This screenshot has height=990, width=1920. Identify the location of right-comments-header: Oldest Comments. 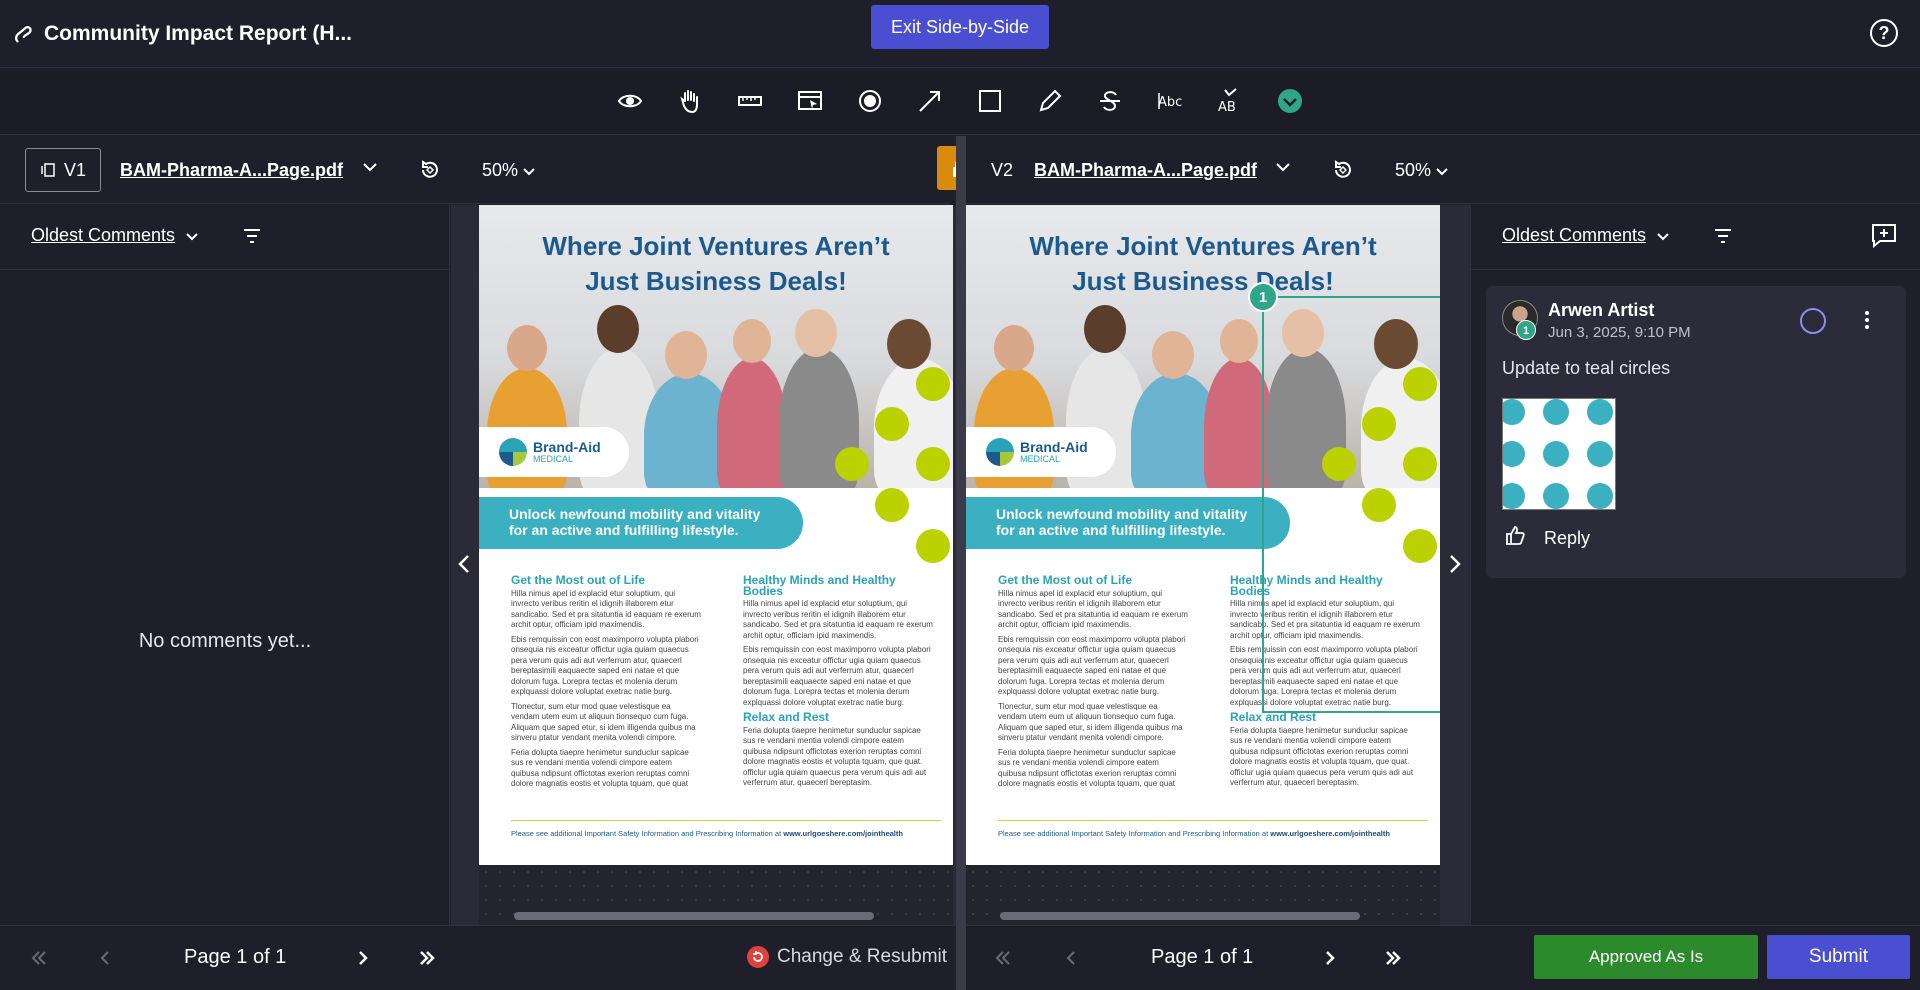
(1695, 237).